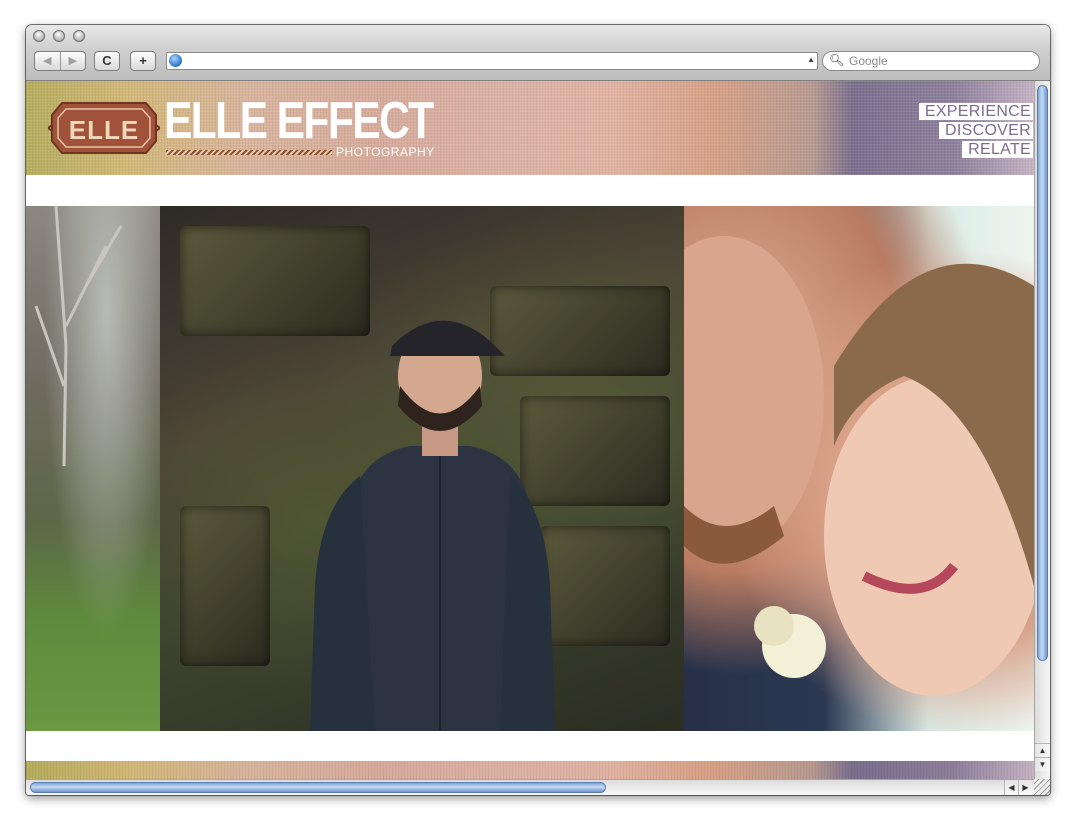  I want to click on back-forward-group: ◀ ▶, so click(60, 61).